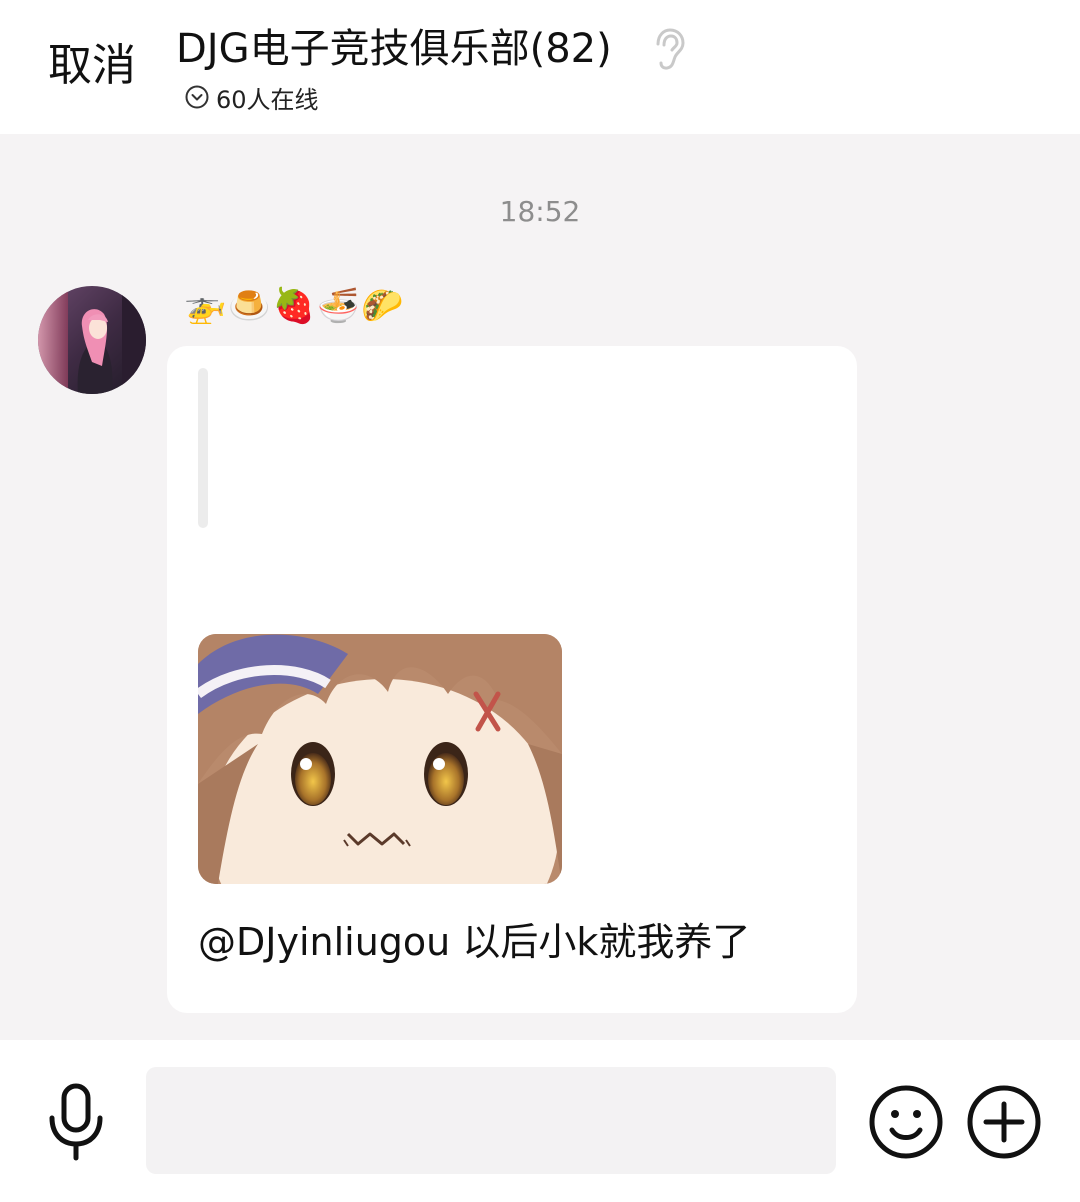 The height and width of the screenshot is (1202, 1080). I want to click on chat-header: 取消 DJG电子竞技俱乐部(82) 60人在线, so click(540, 67).